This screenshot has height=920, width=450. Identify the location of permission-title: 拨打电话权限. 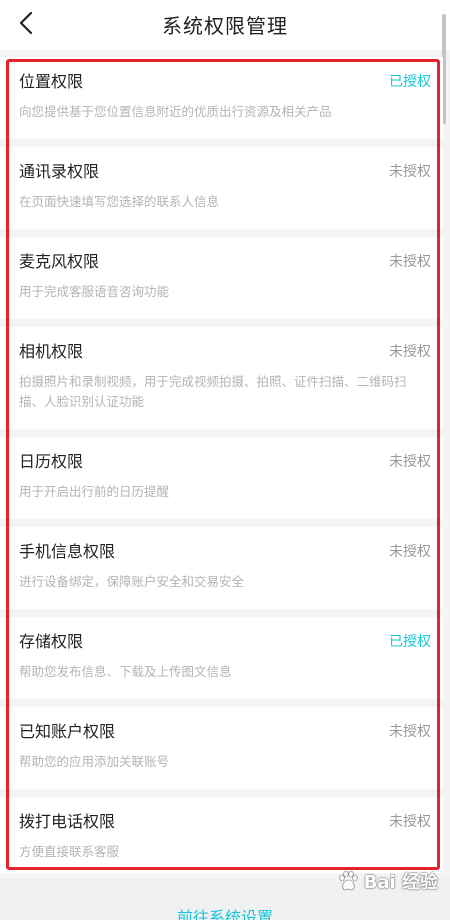
(67, 821).